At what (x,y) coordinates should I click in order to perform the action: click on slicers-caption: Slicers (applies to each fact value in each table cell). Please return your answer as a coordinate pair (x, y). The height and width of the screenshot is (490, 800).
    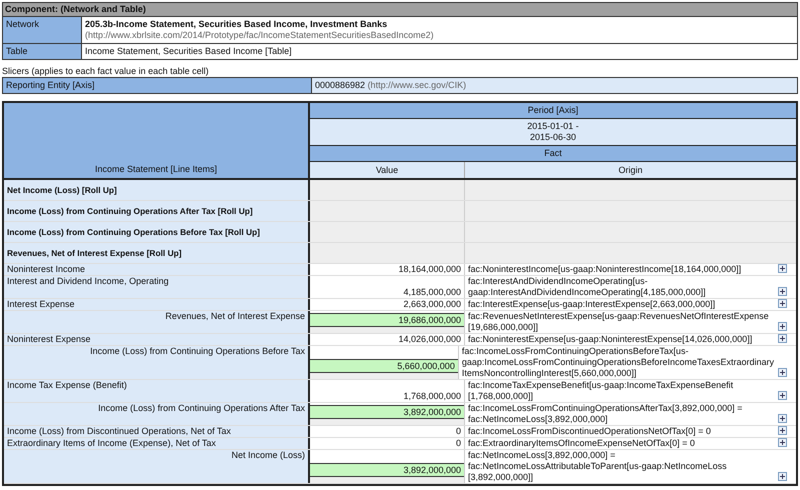
    Looking at the image, I should click on (106, 71).